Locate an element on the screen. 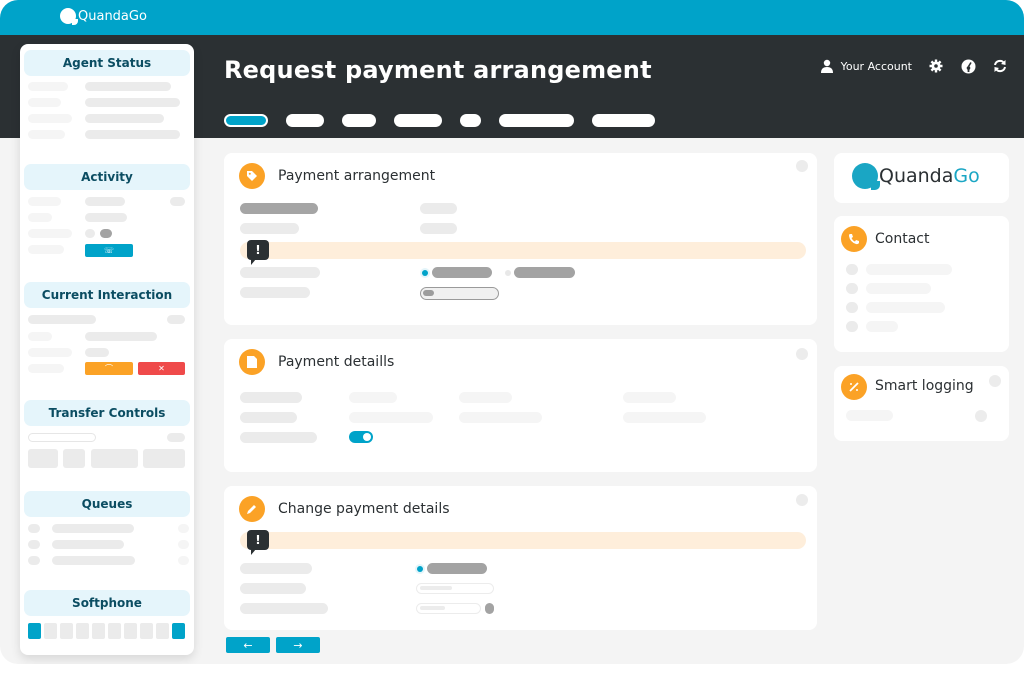 Image resolution: width=1024 pixels, height=673 pixels. toggle-switch is located at coordinates (361, 437).